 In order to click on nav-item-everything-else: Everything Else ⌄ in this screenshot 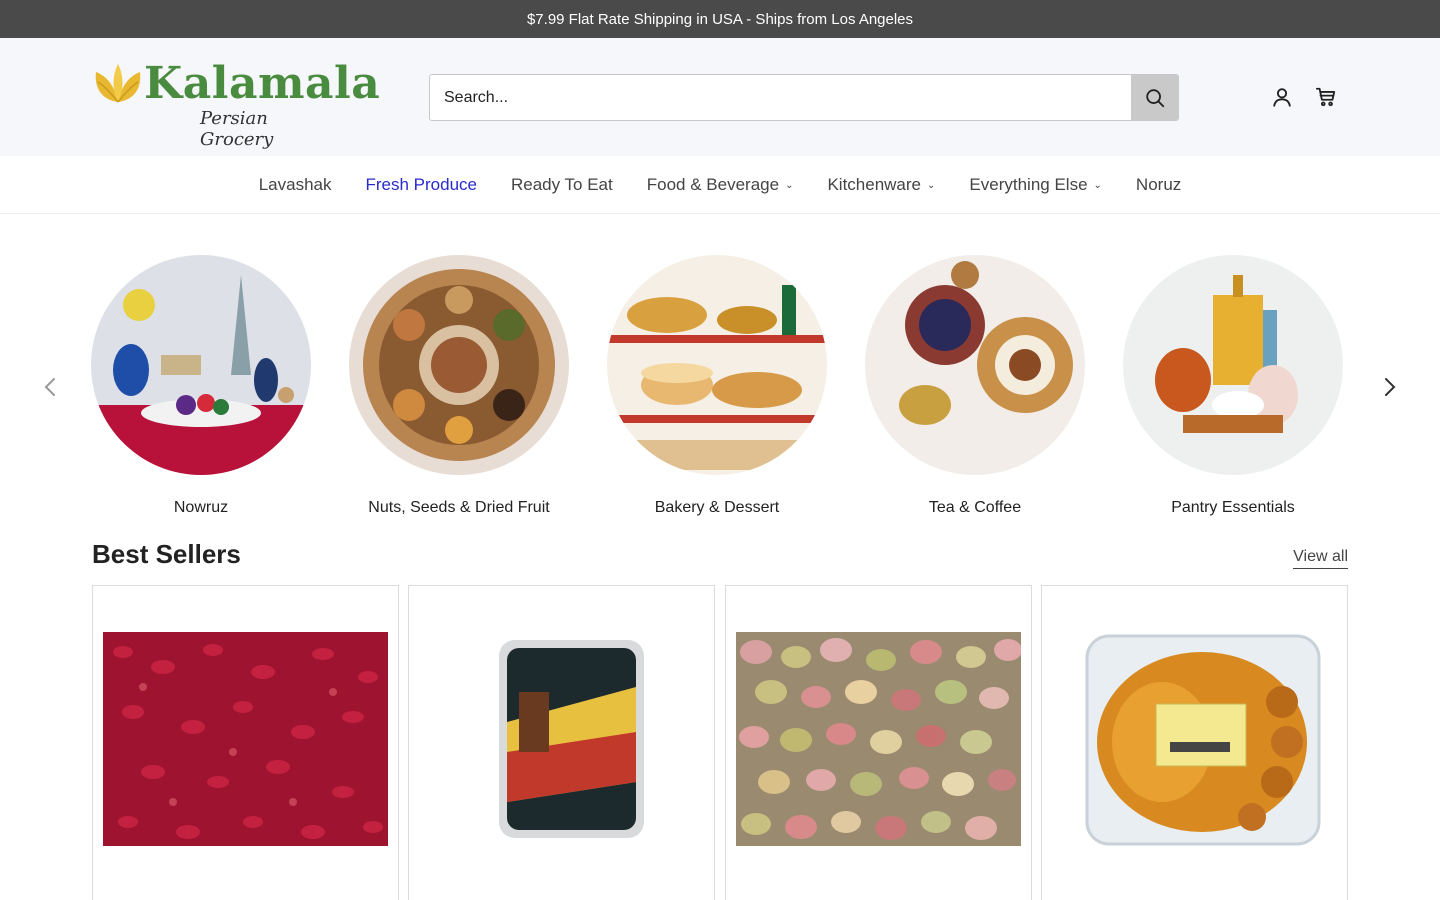, I will do `click(1035, 185)`.